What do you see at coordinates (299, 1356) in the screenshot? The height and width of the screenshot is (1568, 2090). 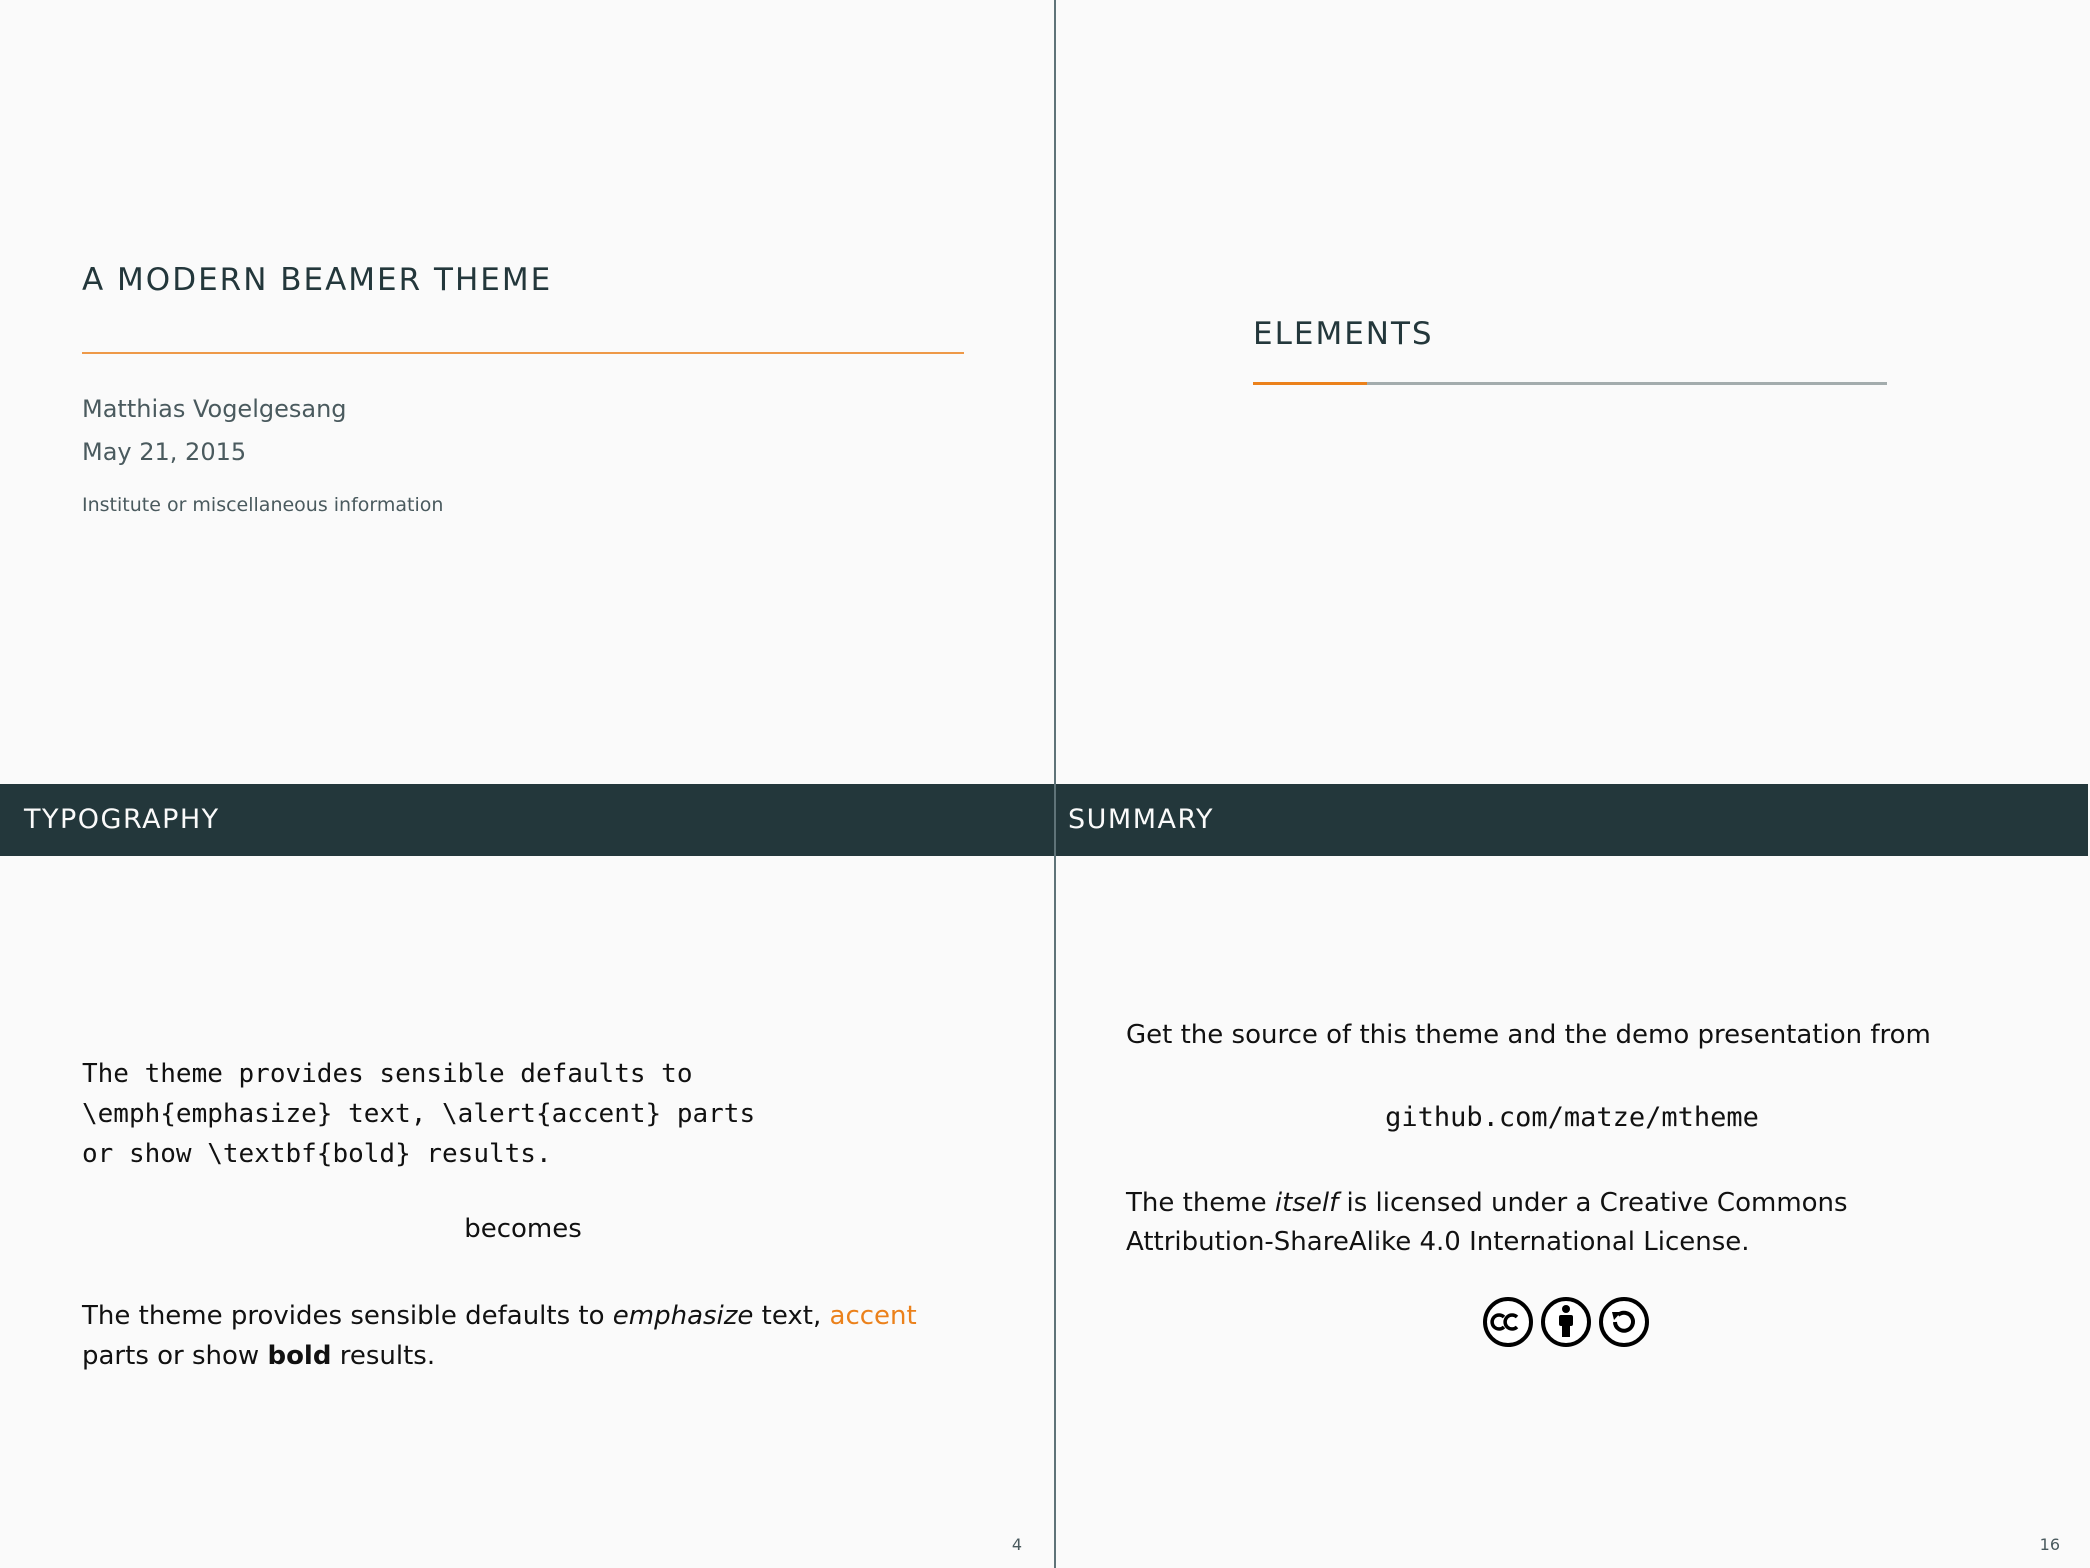 I see `bold-text: bold` at bounding box center [299, 1356].